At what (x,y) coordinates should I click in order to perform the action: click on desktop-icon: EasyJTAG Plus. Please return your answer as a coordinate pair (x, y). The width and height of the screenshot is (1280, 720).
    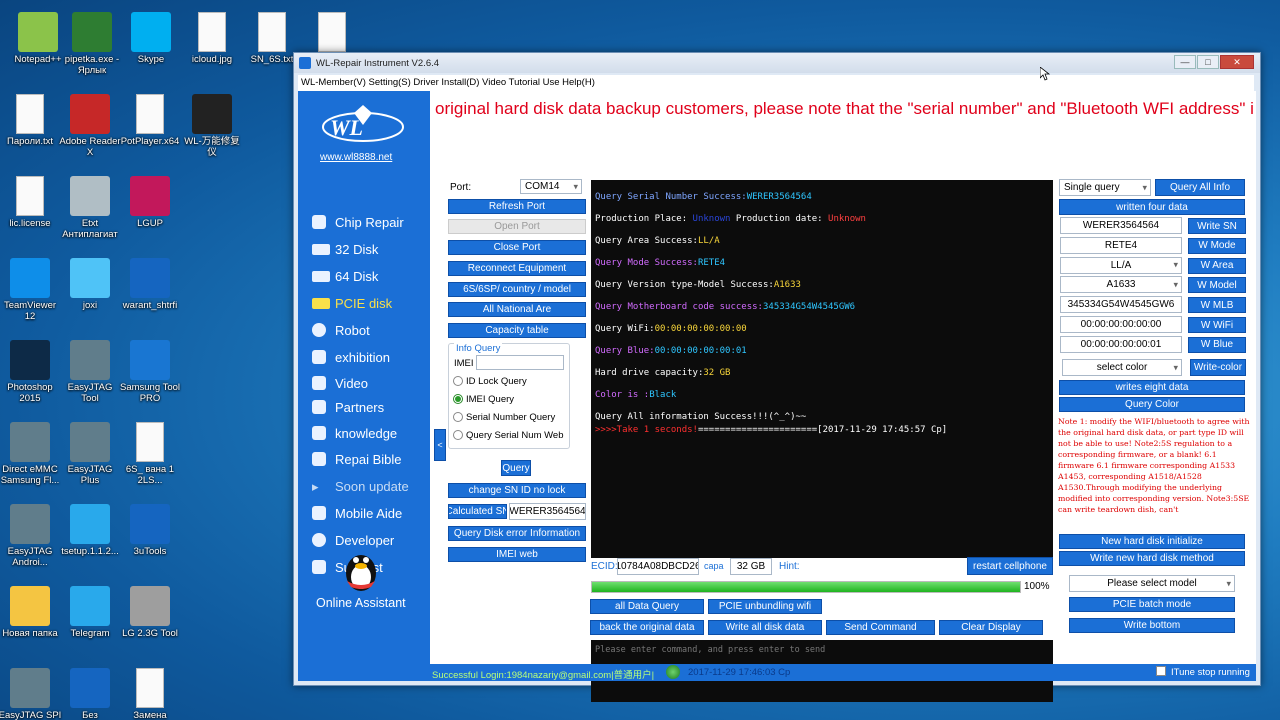
    Looking at the image, I should click on (90, 454).